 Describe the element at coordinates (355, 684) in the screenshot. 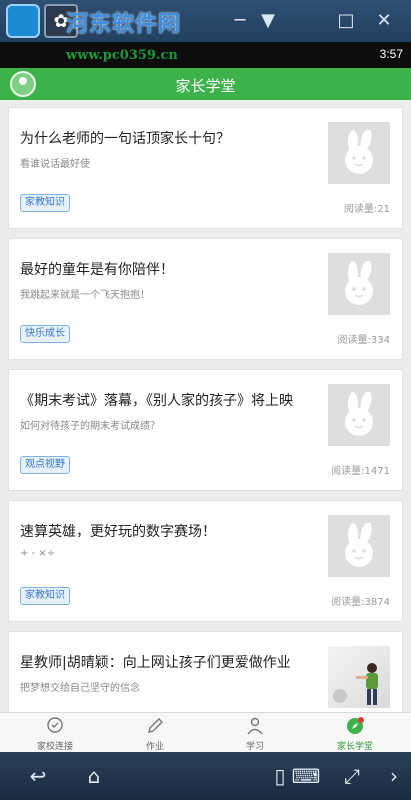

I see `teacher-photo-icon` at that location.